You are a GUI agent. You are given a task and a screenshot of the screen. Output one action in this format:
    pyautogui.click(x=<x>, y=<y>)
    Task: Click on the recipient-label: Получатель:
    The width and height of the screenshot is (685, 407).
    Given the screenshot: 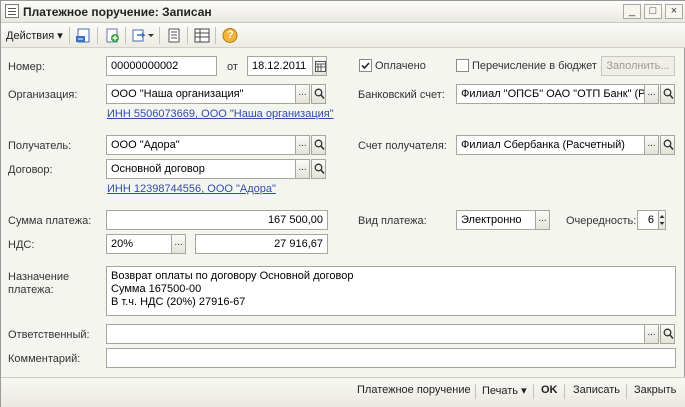 What is the action you would take?
    pyautogui.click(x=40, y=146)
    